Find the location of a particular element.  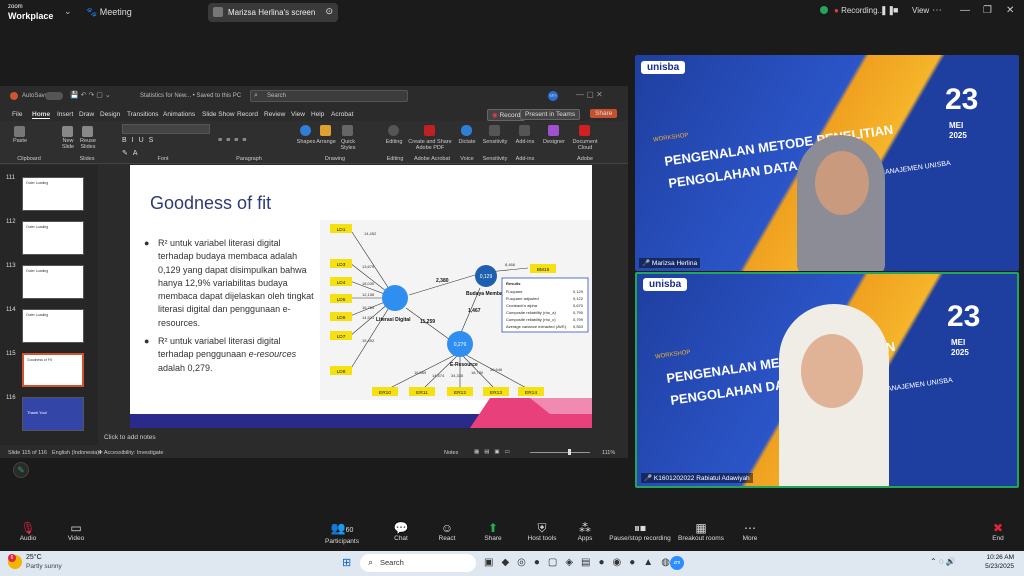

video-button: ▭ Video is located at coordinates (76, 531).